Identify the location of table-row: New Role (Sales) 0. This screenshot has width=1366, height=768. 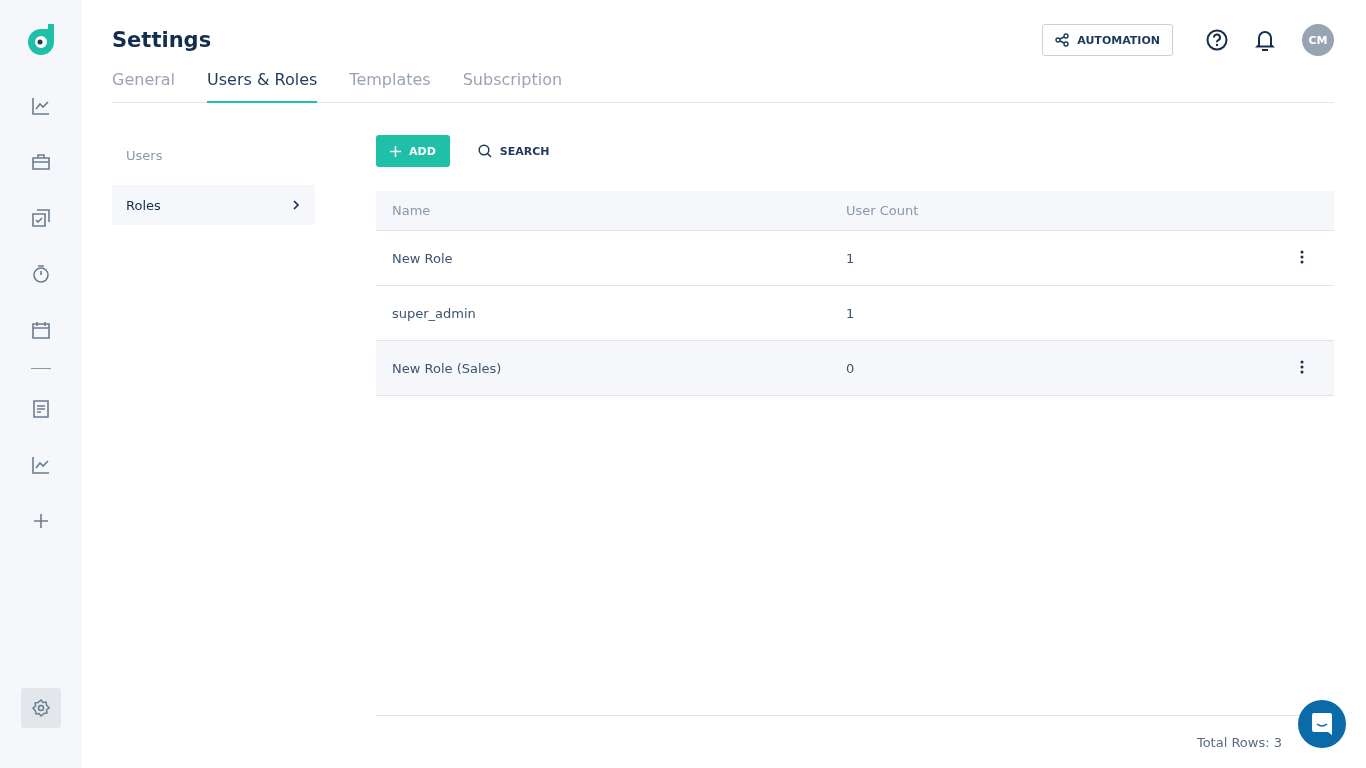
(855, 368).